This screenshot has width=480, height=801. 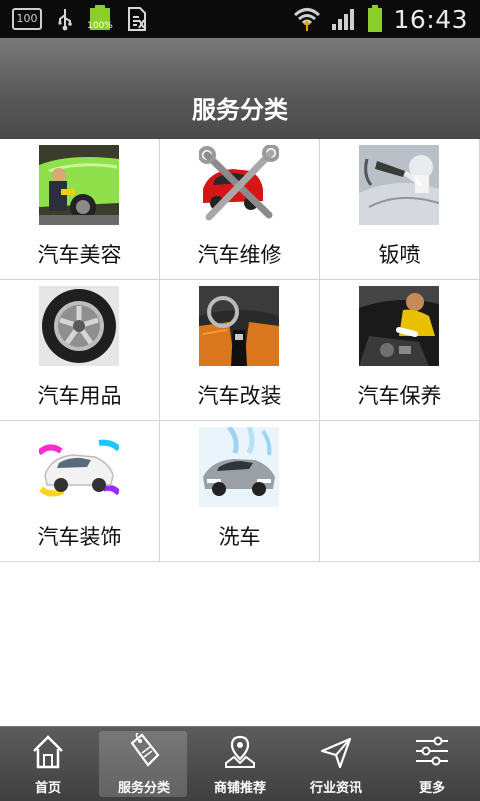 I want to click on sale-tag-icon, so click(x=145, y=750).